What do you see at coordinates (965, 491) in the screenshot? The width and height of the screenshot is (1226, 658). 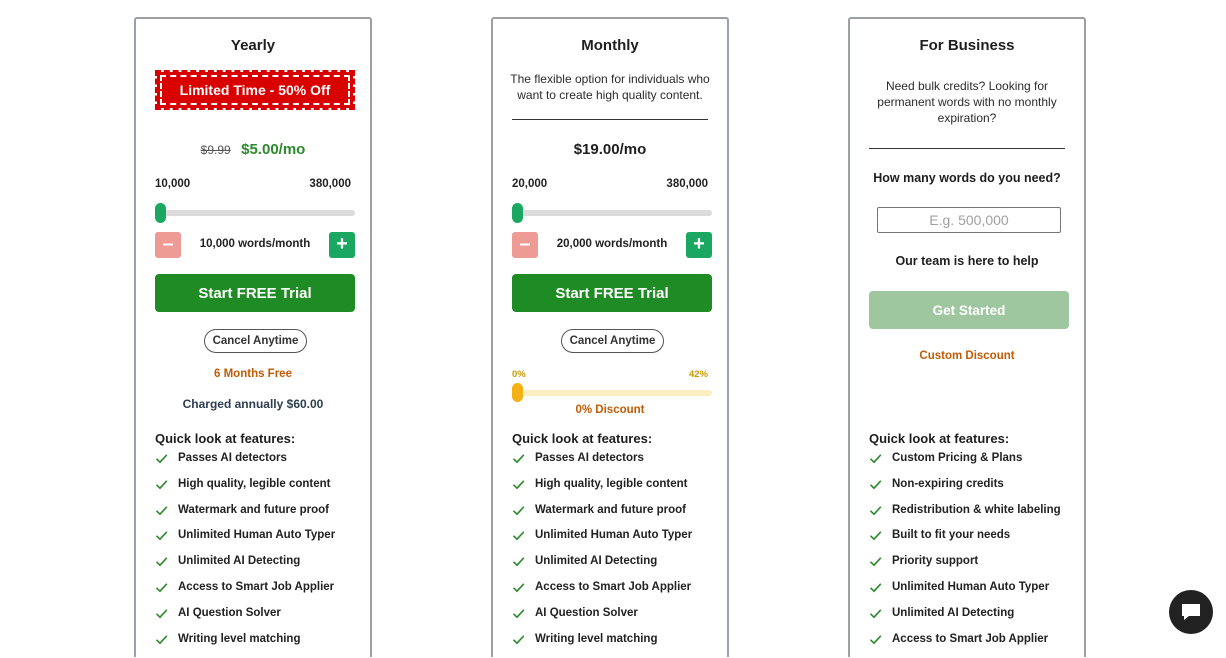 I see `feature-item: Non-expiring credits` at bounding box center [965, 491].